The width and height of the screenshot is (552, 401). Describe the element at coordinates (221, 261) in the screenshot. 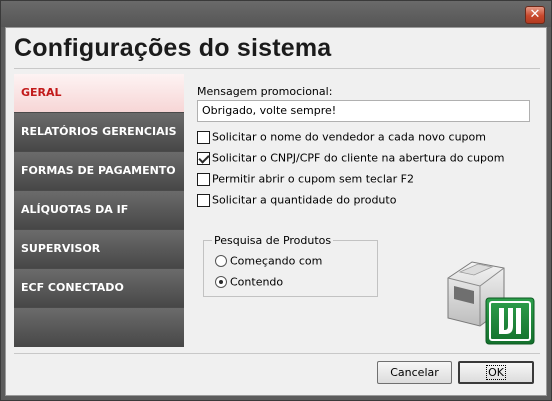

I see `radio-button` at that location.